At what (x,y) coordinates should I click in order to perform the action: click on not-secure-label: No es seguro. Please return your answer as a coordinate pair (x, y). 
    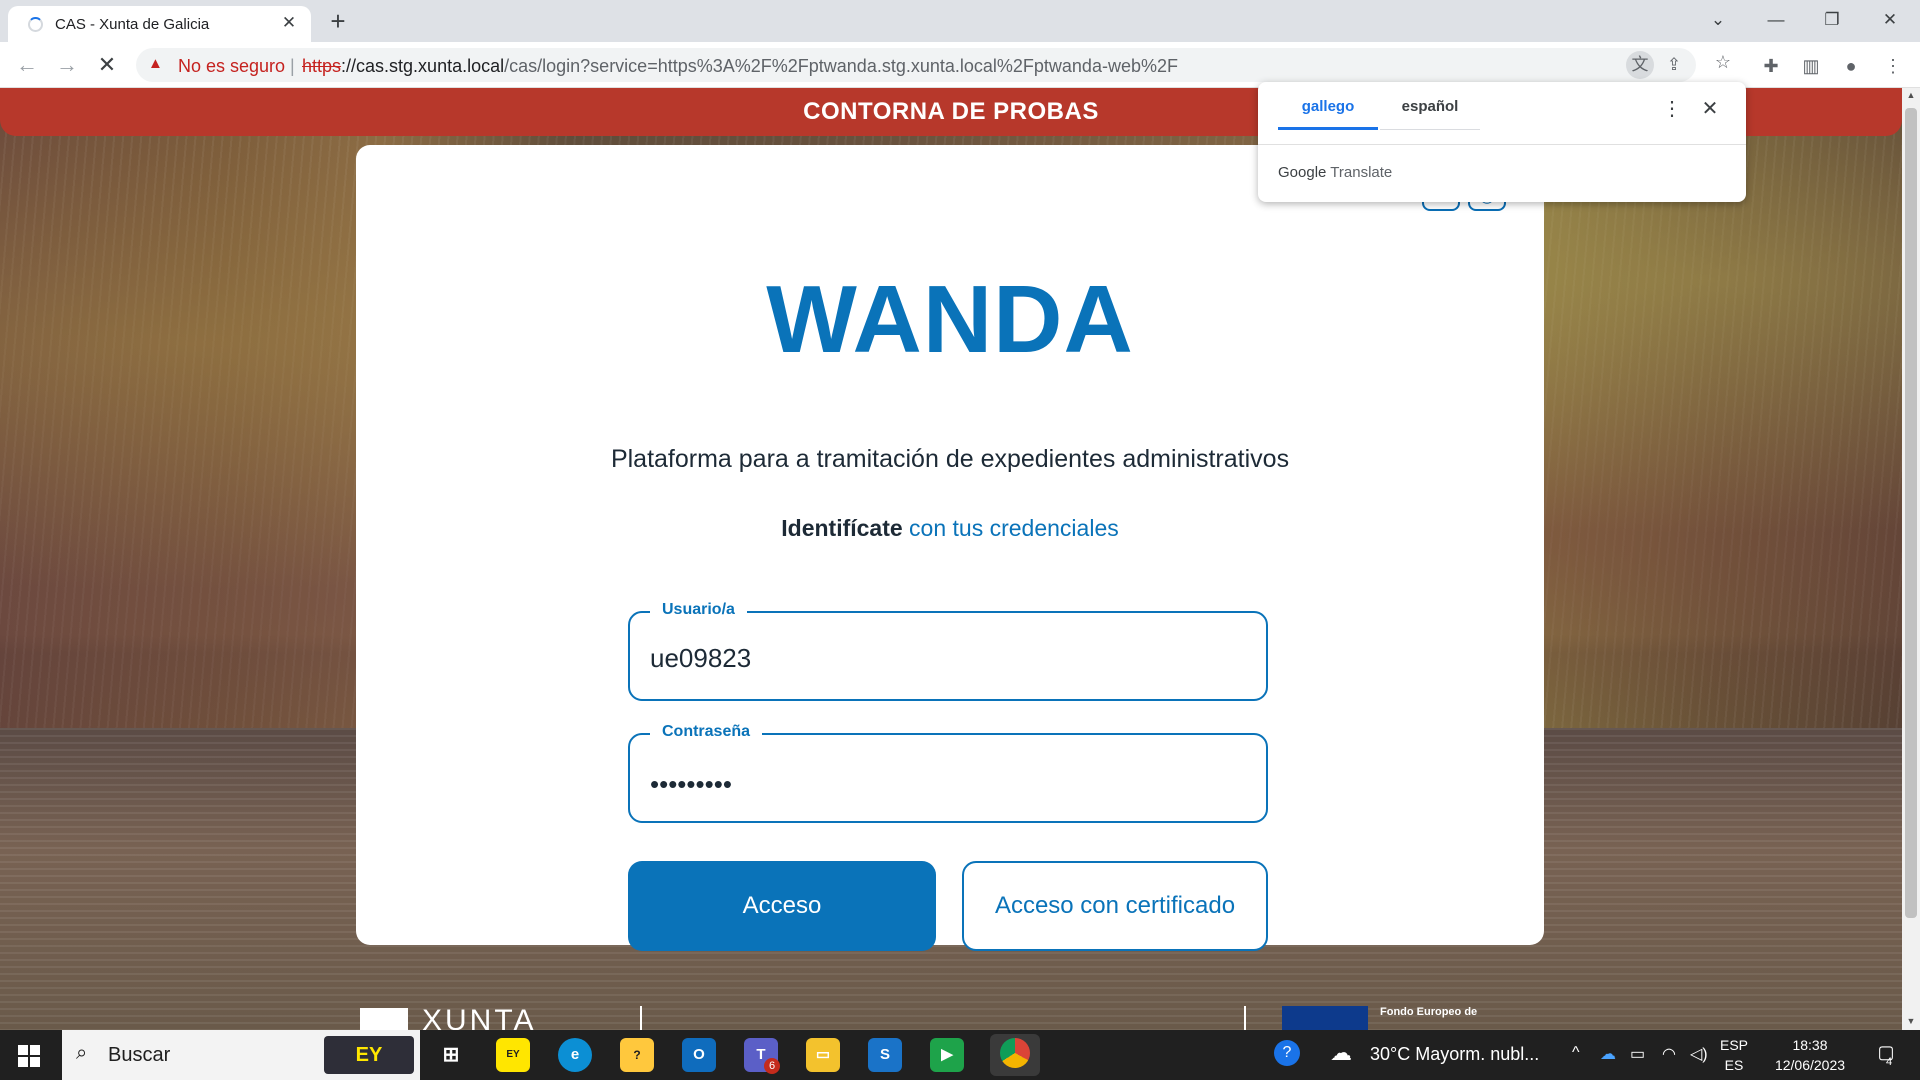
    Looking at the image, I should click on (231, 66).